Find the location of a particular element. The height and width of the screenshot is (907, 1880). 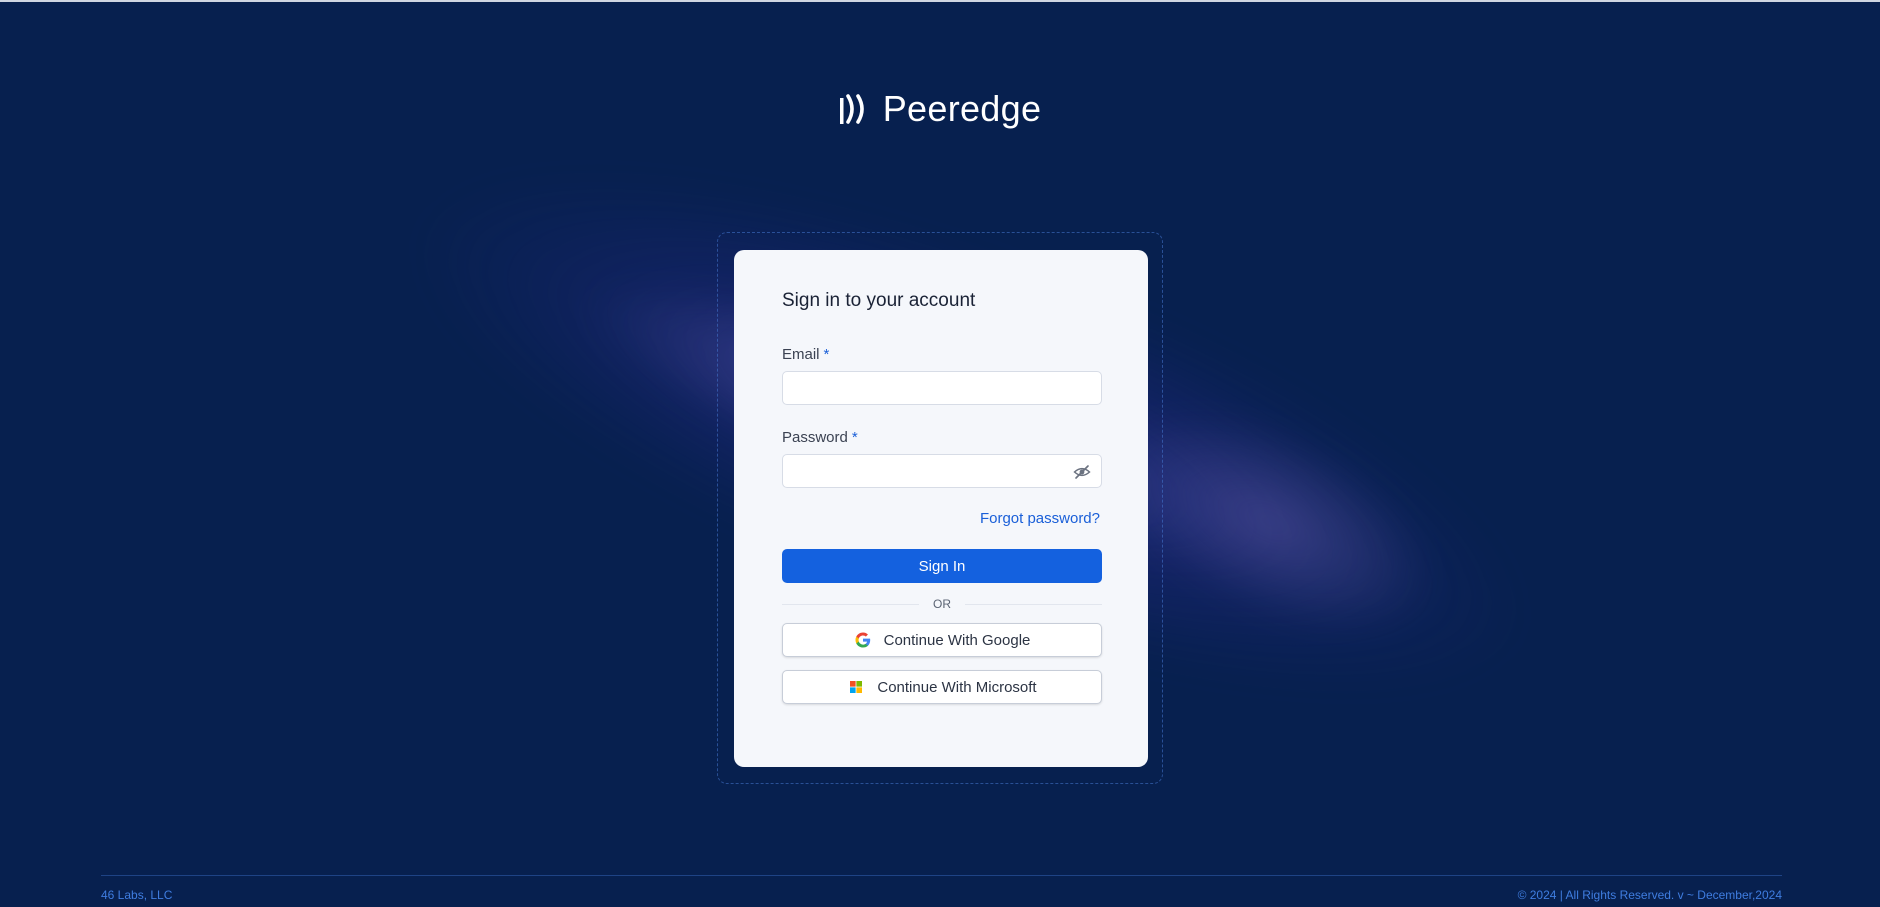

email-input is located at coordinates (942, 388).